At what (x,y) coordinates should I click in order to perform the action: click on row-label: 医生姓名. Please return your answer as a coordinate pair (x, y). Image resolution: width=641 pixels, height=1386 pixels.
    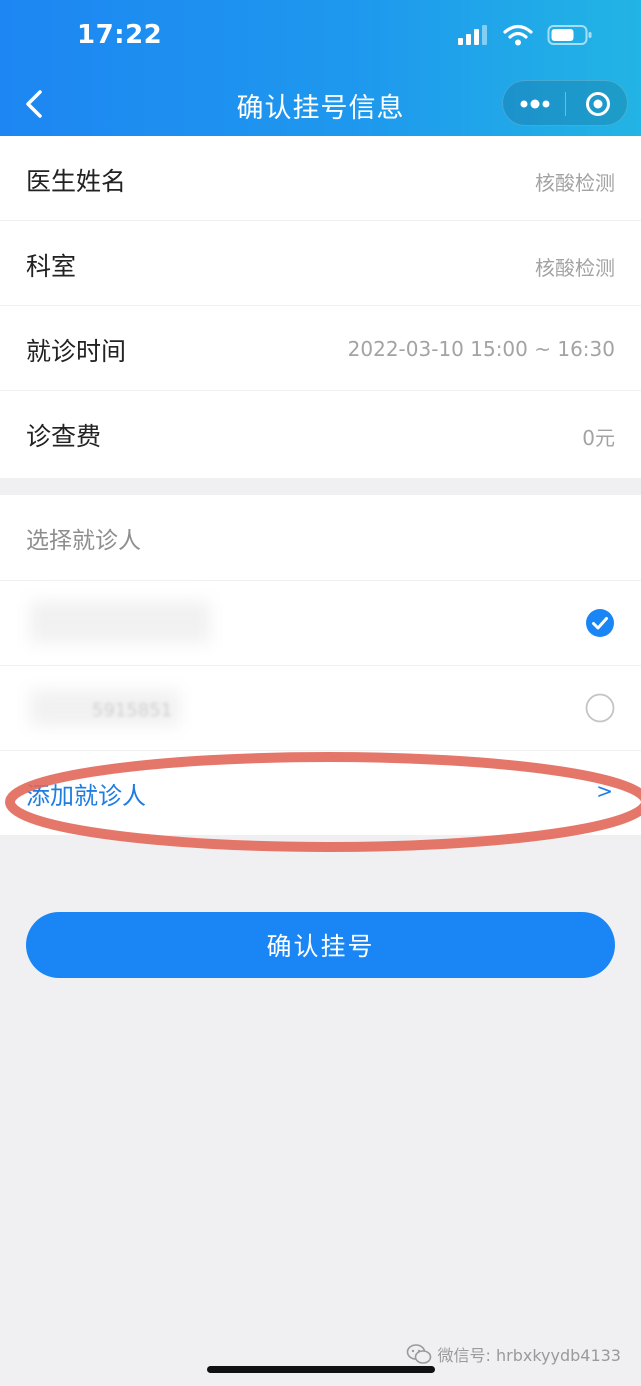
    Looking at the image, I should click on (76, 181).